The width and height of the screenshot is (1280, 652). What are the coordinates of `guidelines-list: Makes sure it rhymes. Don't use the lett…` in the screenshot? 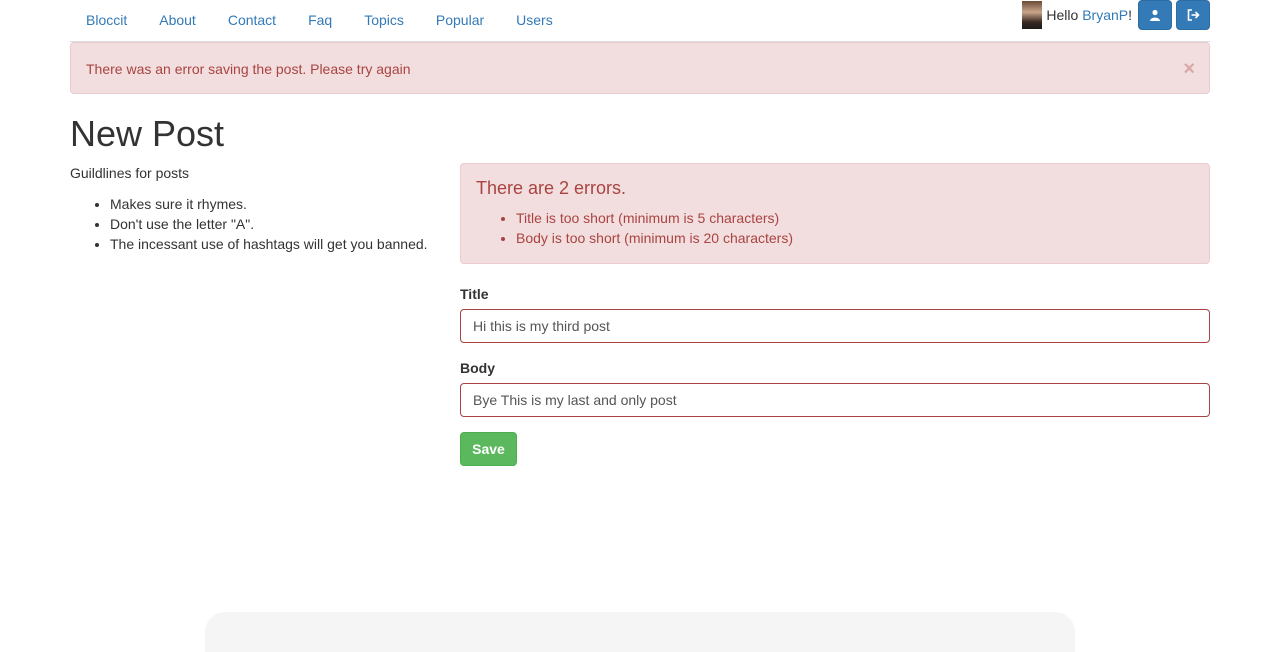 It's located at (249, 224).